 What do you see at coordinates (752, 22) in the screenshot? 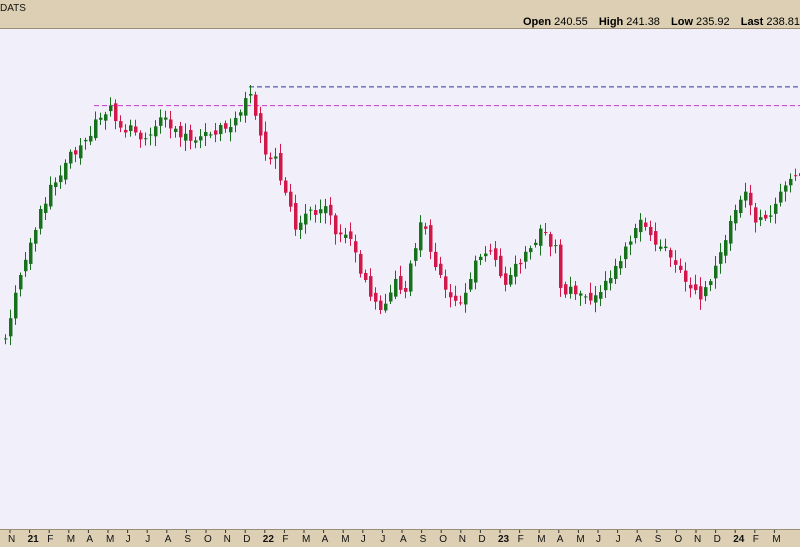
I see `last-label: Last` at bounding box center [752, 22].